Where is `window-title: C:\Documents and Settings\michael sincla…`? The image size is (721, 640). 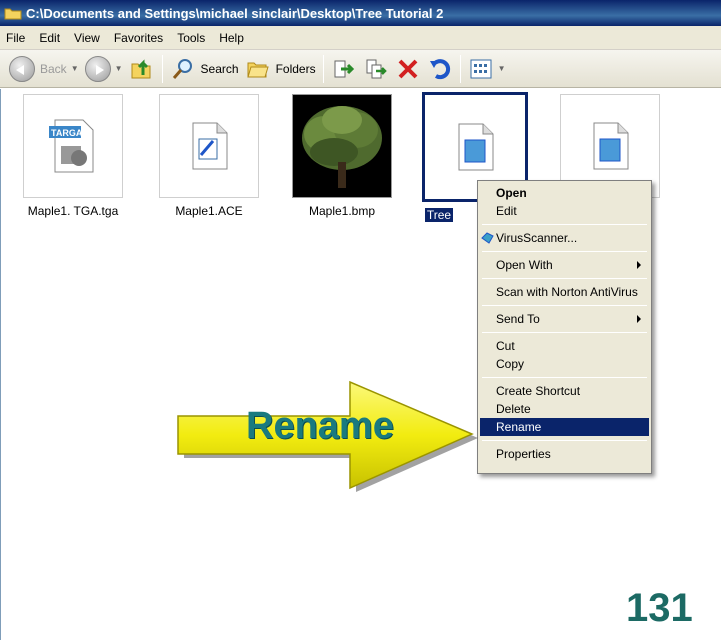 window-title: C:\Documents and Settings\michael sincla… is located at coordinates (235, 13).